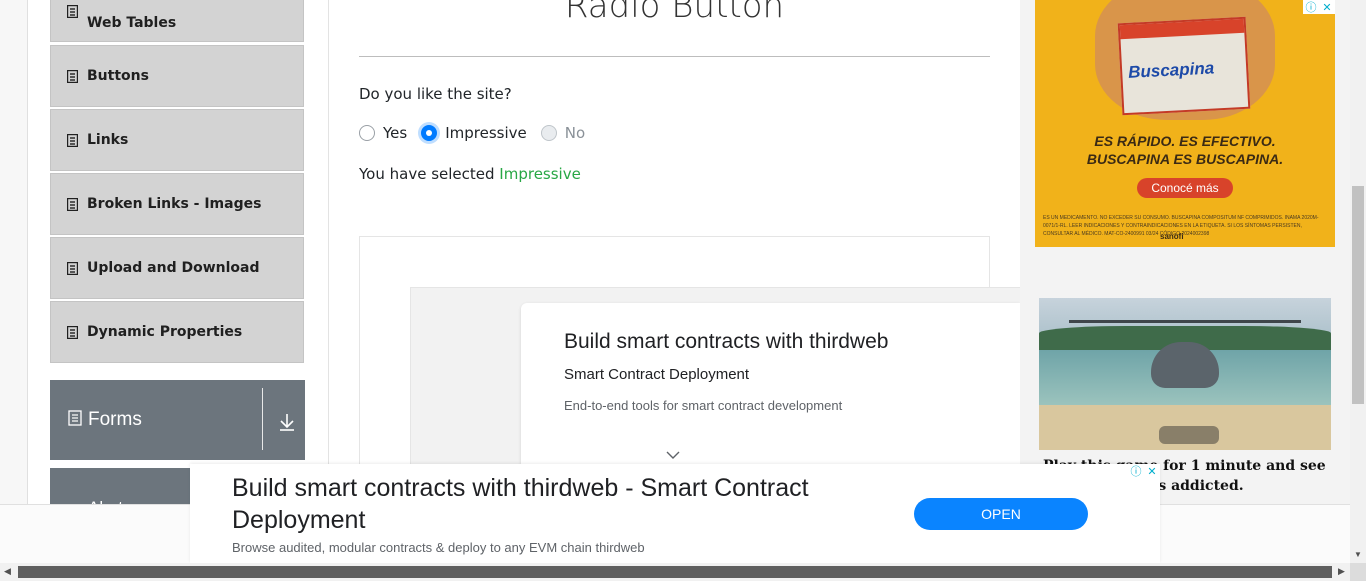 Image resolution: width=1366 pixels, height=581 pixels. I want to click on sidebar-item-dynamic-properties: Dynamic Properties, so click(177, 332).